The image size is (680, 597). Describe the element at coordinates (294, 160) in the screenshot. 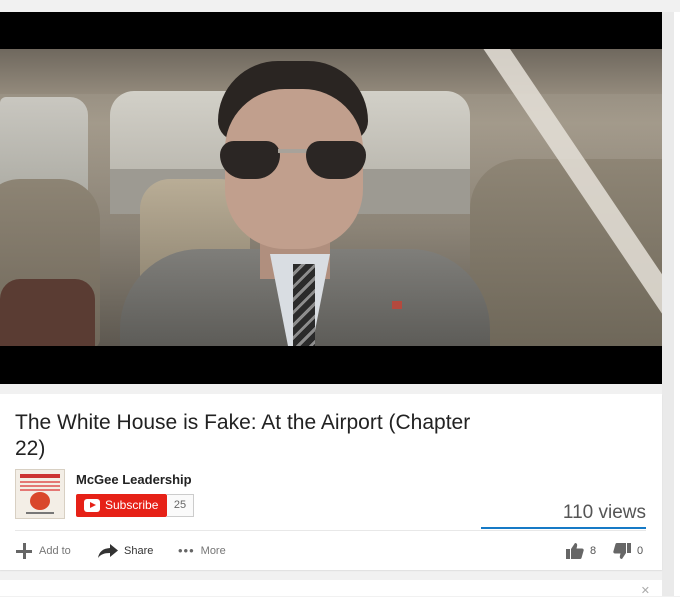

I see `person-sunglasses` at that location.